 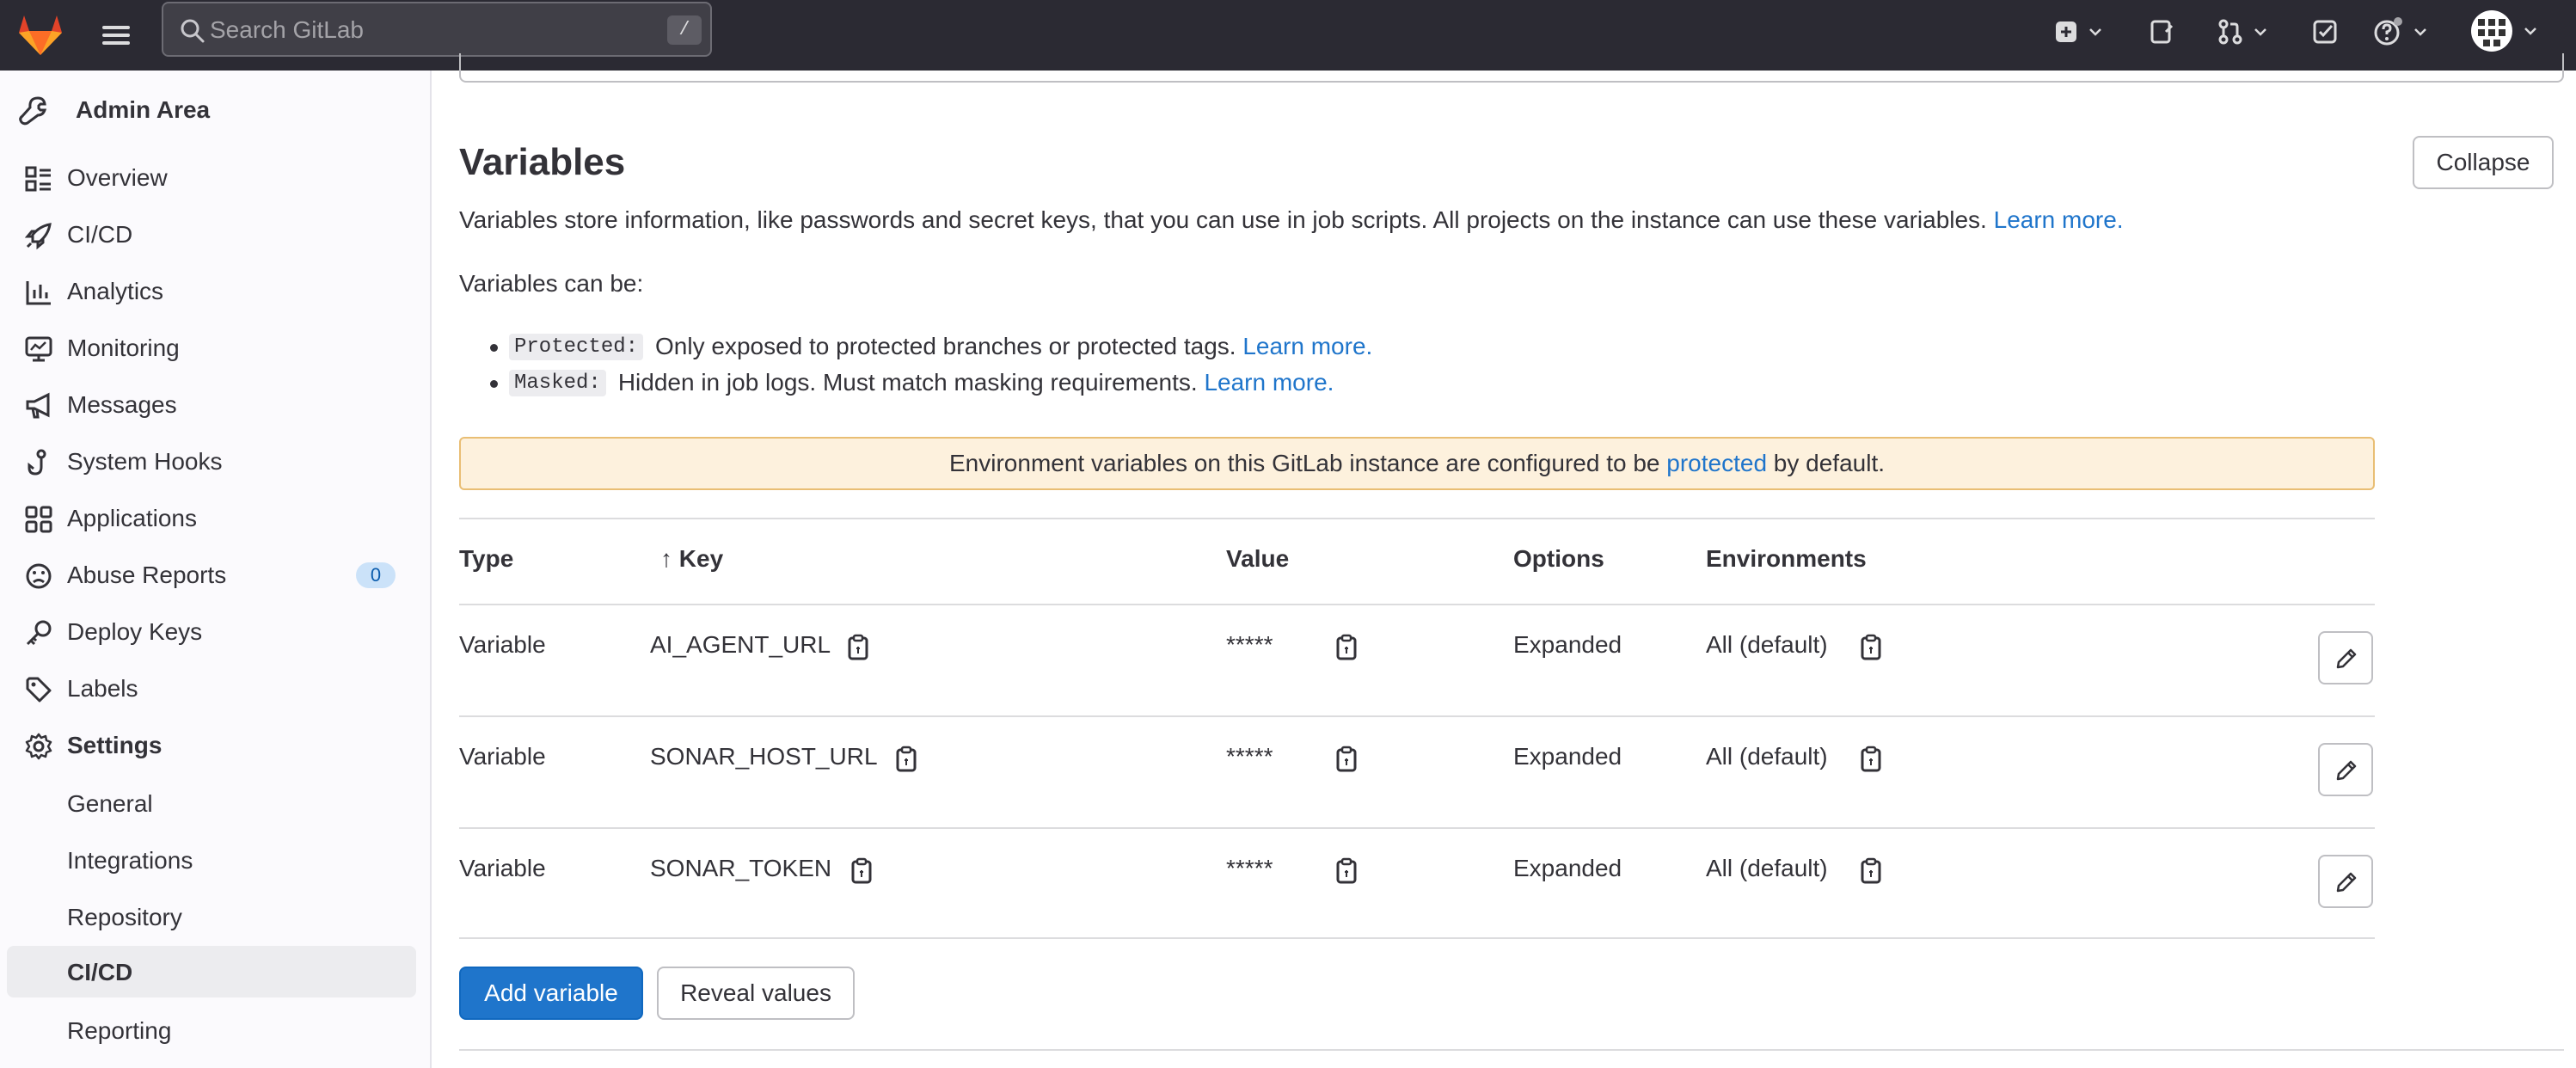 What do you see at coordinates (1511, 1050) in the screenshot?
I see `section-divider` at bounding box center [1511, 1050].